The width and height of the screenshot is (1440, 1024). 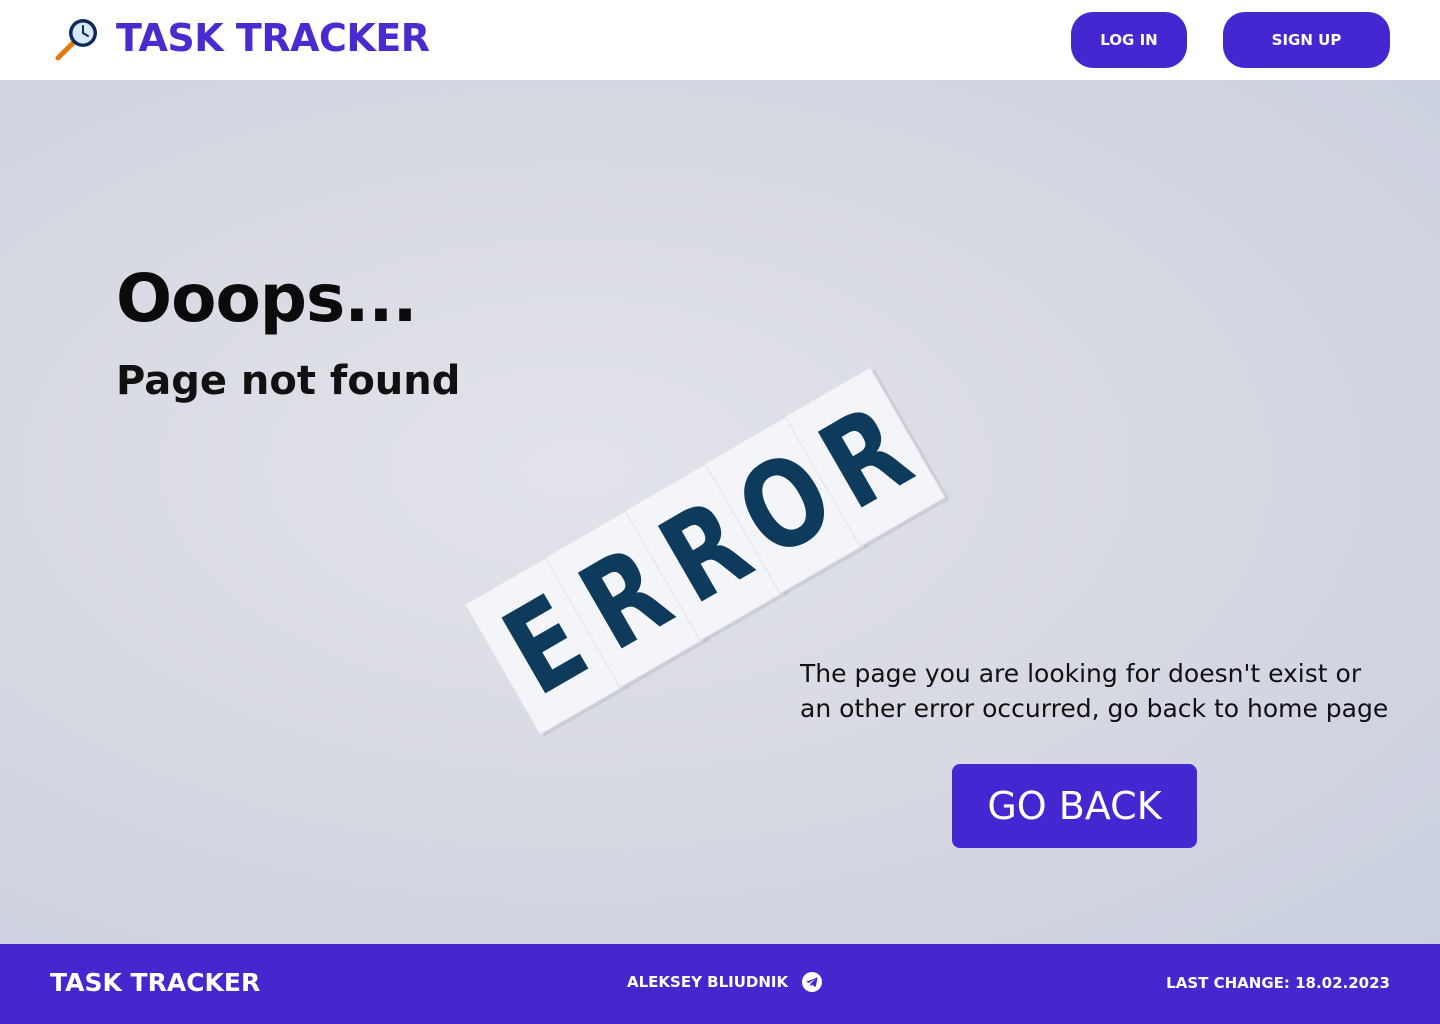 I want to click on app-title: TASK TRACKER, so click(x=273, y=38).